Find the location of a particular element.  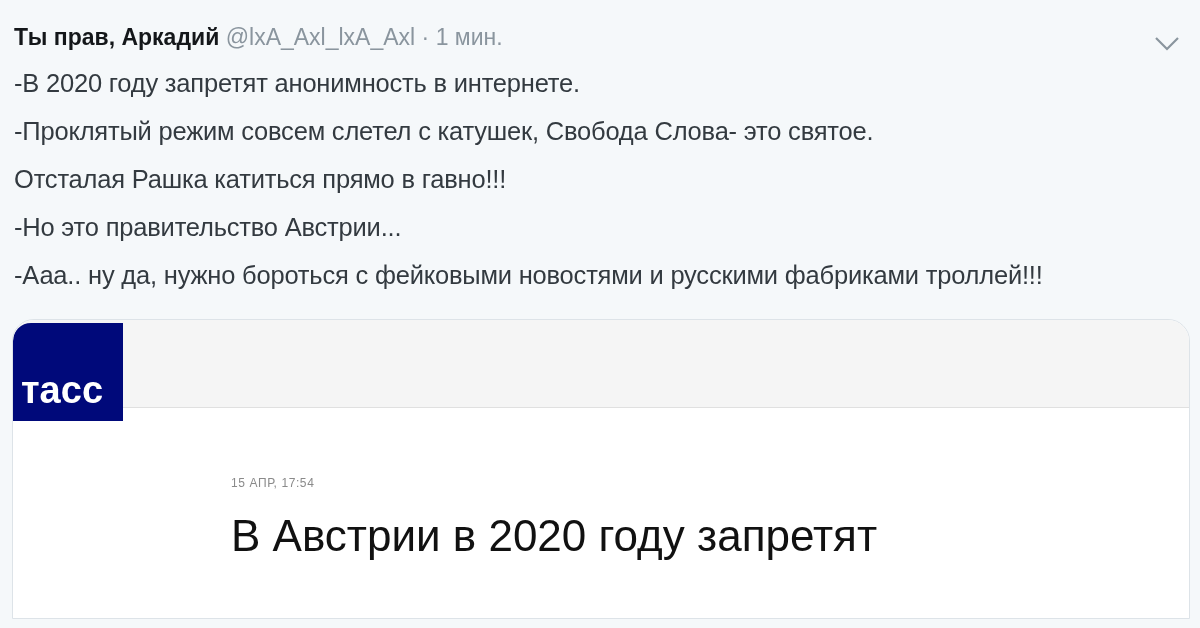

author-name: Ты прав, Аркадий is located at coordinates (117, 37).